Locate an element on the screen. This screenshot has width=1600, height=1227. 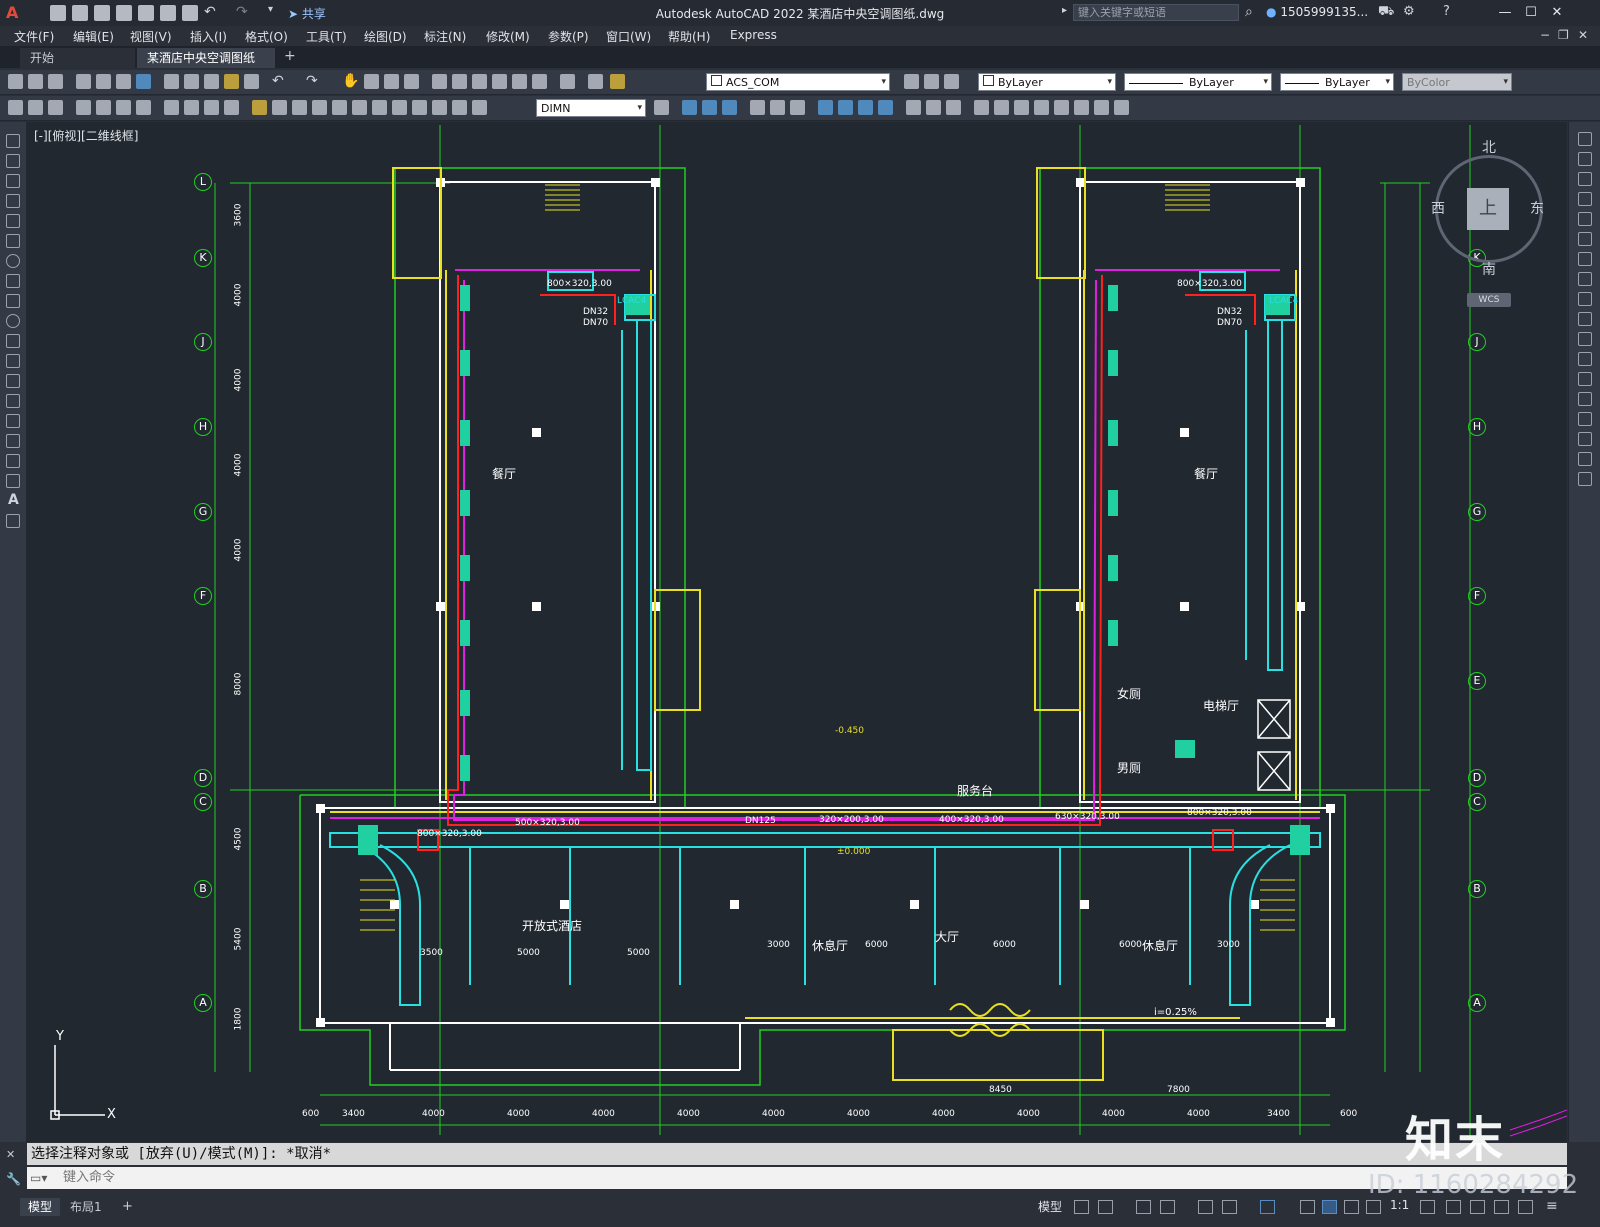
command-prompt-icon: ▭▾ is located at coordinates (38, 1178).